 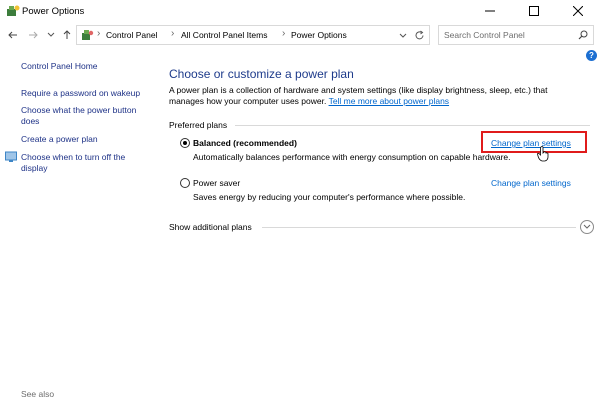 I want to click on hand-cursor-icon, so click(x=543, y=154).